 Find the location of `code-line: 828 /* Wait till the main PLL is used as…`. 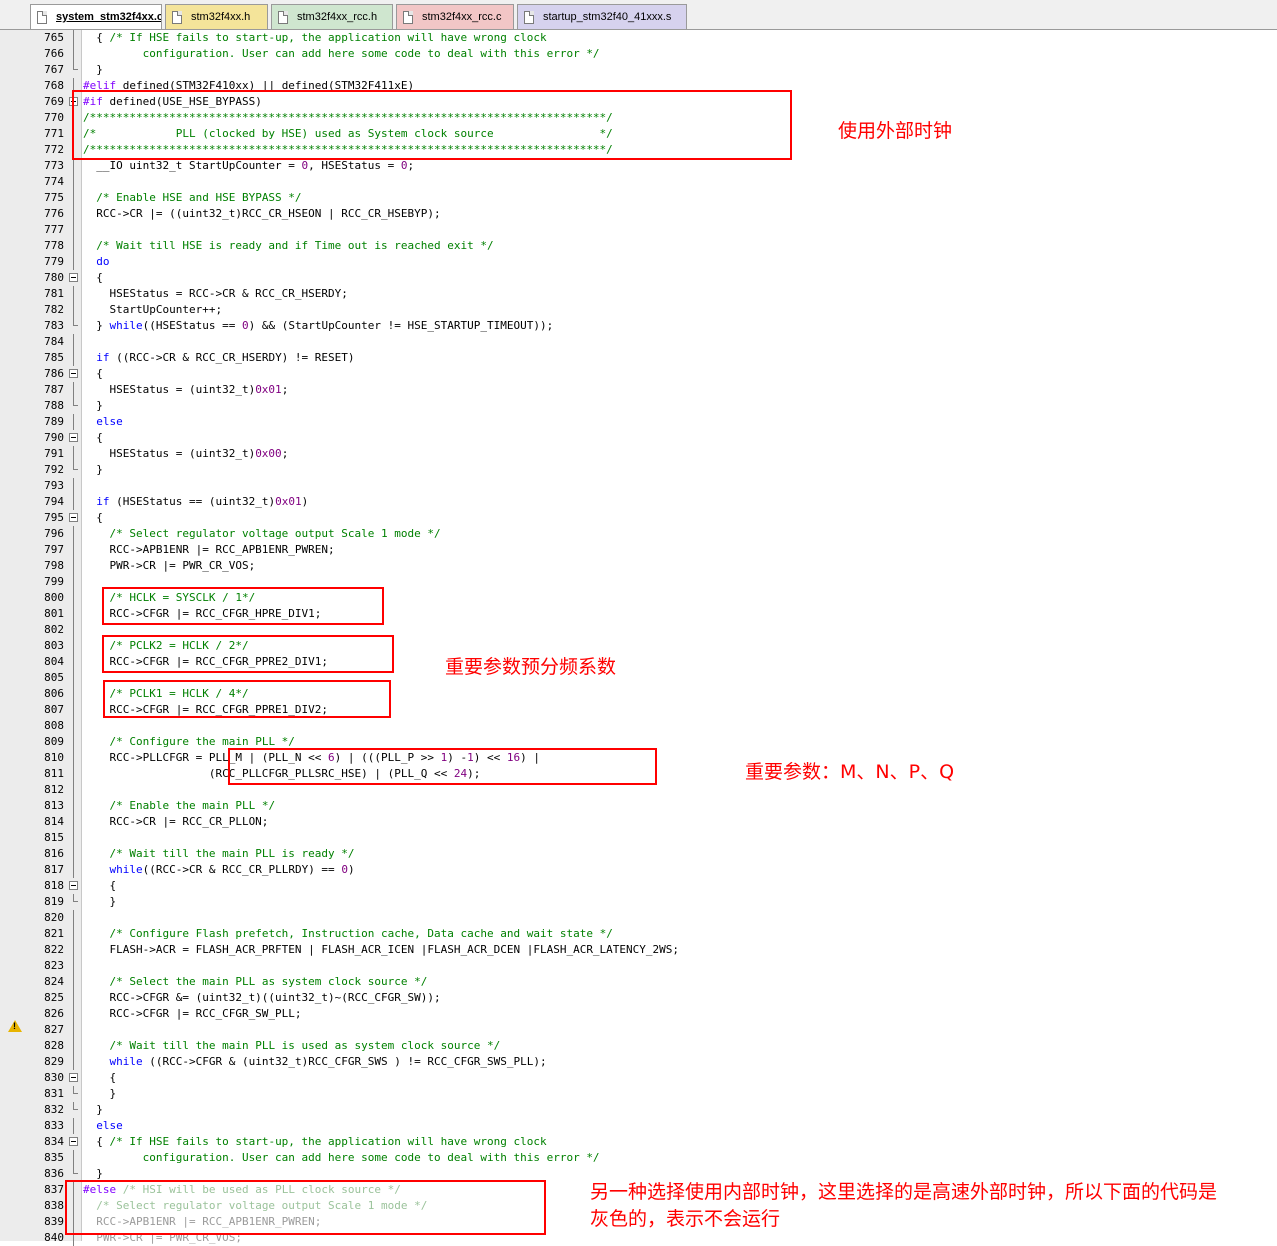

code-line: 828 /* Wait till the main PLL is used as… is located at coordinates (638, 1046).